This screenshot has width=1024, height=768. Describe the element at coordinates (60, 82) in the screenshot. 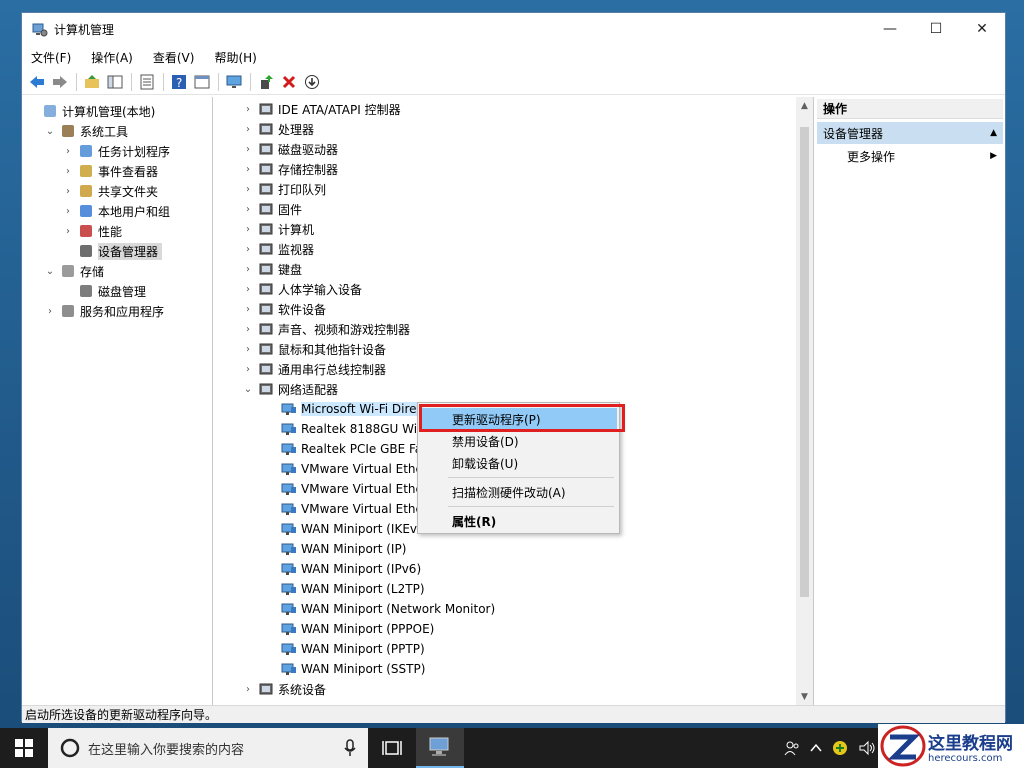

I see `forward-button` at that location.